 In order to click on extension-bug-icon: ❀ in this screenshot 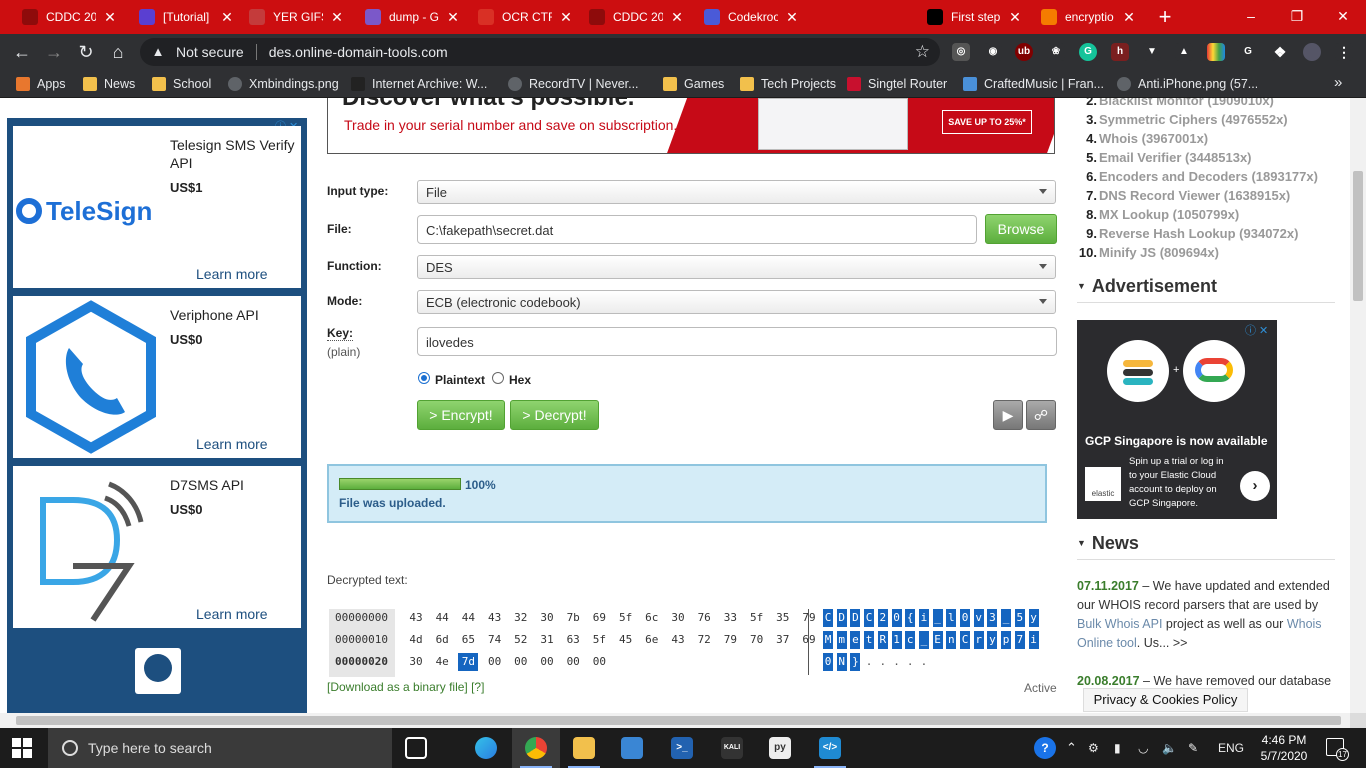, I will do `click(1056, 52)`.